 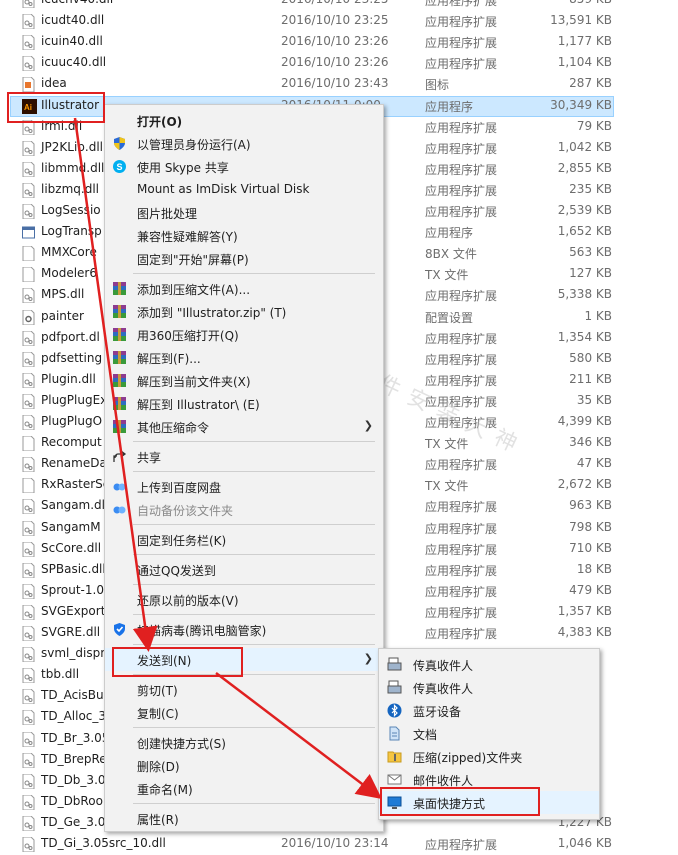 What do you see at coordinates (425, 735) in the screenshot?
I see `menu-item-label: 文档` at bounding box center [425, 735].